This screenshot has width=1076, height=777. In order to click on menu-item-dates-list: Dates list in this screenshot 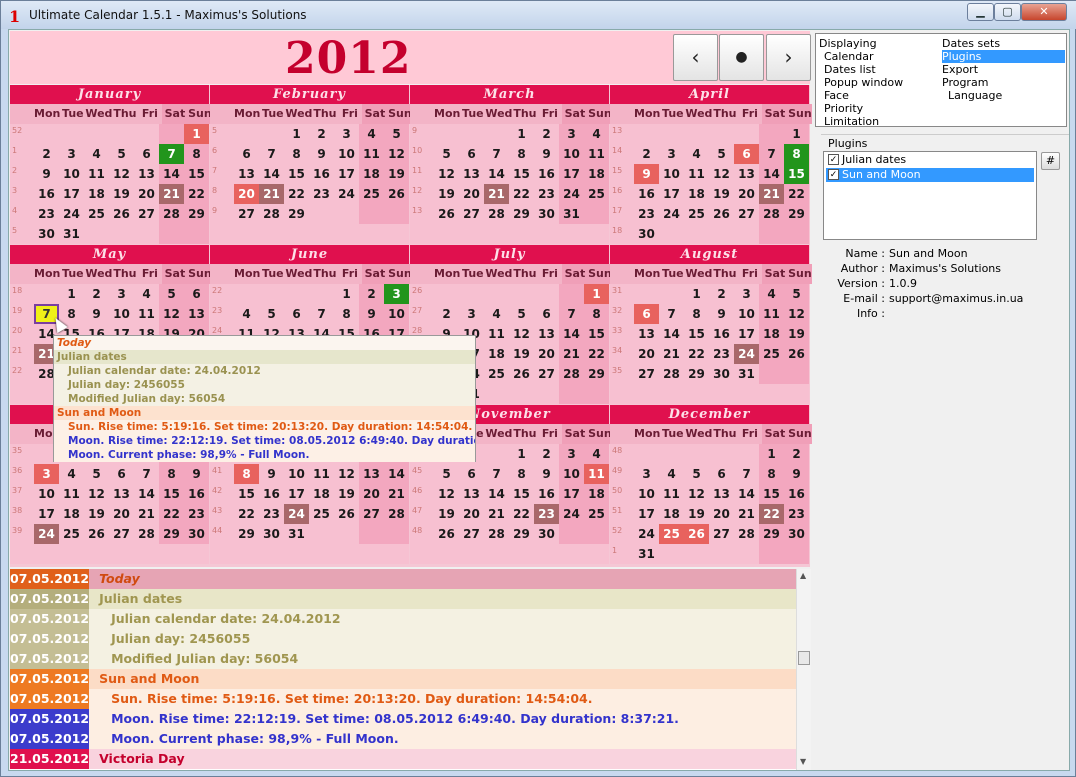, I will do `click(850, 69)`.